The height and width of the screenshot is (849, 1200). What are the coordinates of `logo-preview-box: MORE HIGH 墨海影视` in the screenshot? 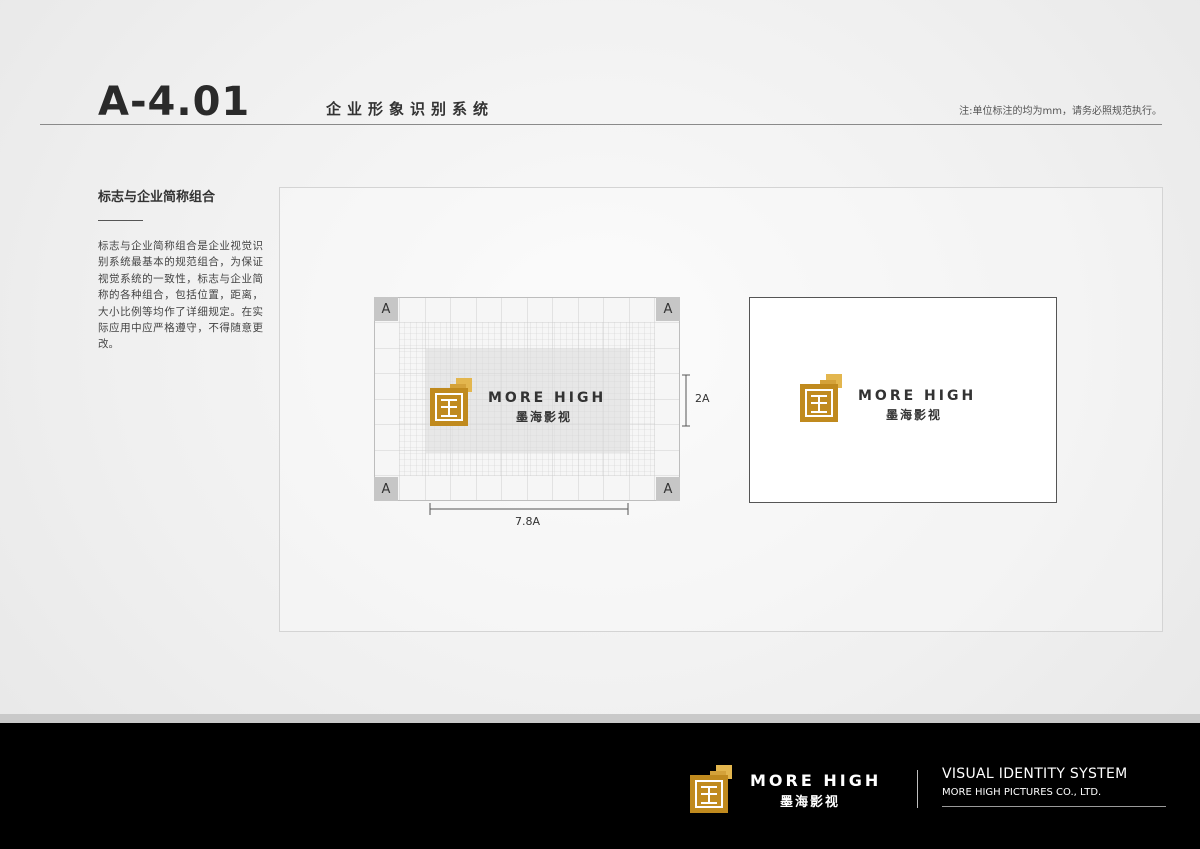 It's located at (903, 400).